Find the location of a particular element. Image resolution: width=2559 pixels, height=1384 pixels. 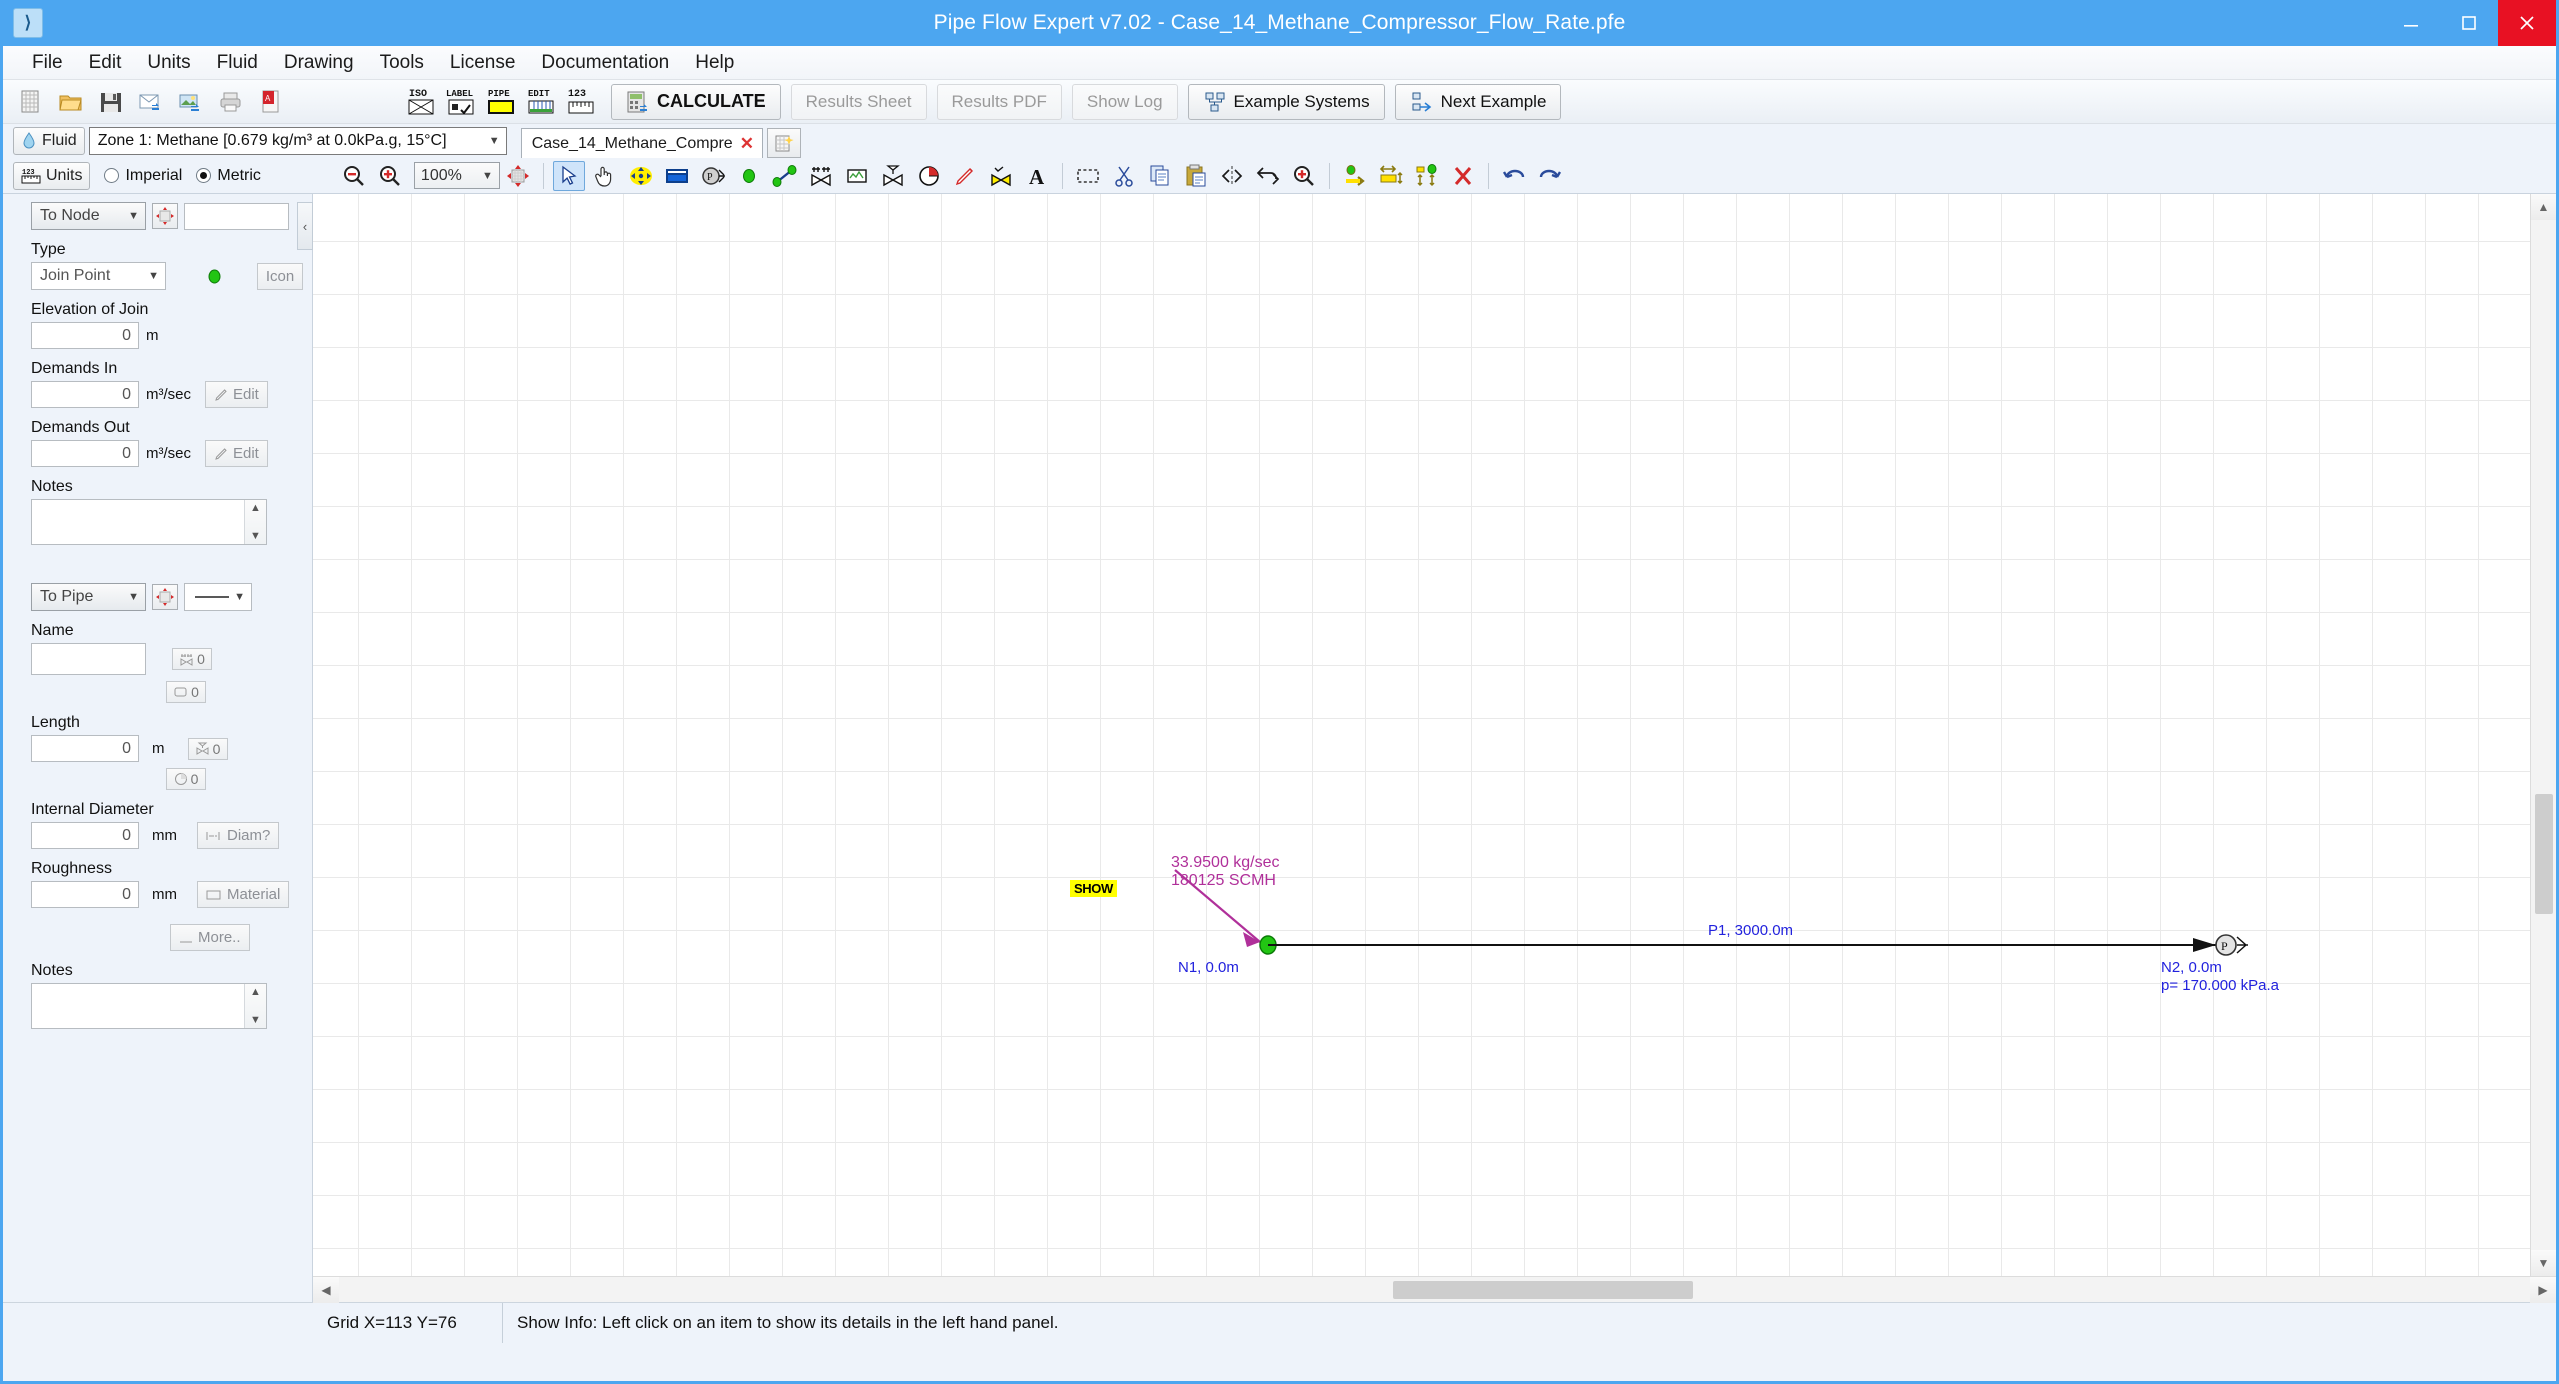

show-chip: SHOW is located at coordinates (1093, 888).